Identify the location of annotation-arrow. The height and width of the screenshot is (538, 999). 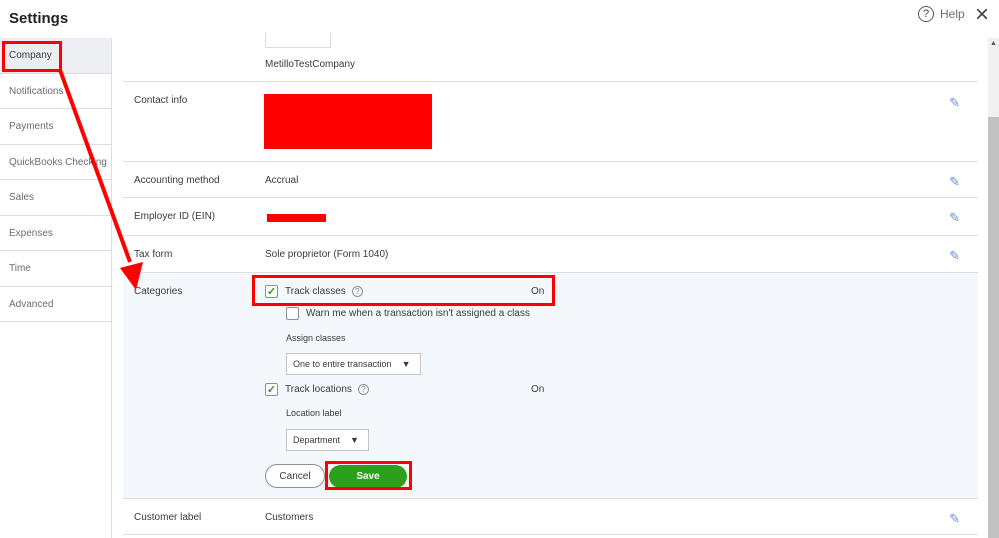
(100, 179).